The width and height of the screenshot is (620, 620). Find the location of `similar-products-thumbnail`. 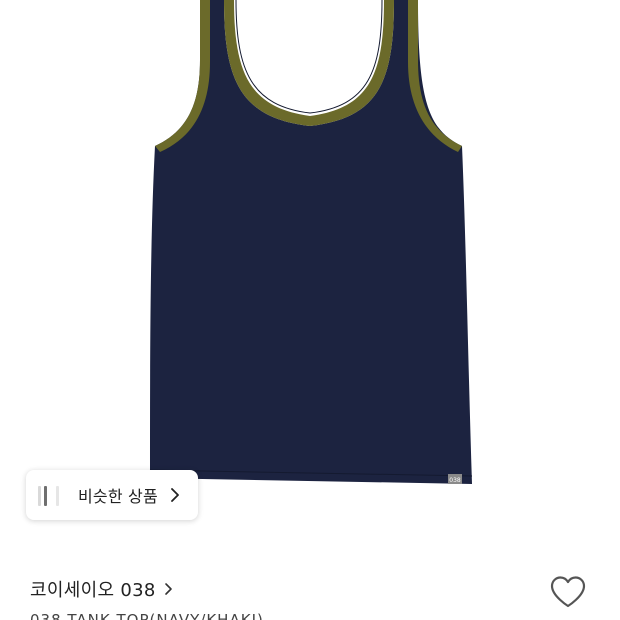

similar-products-thumbnail is located at coordinates (47, 495).